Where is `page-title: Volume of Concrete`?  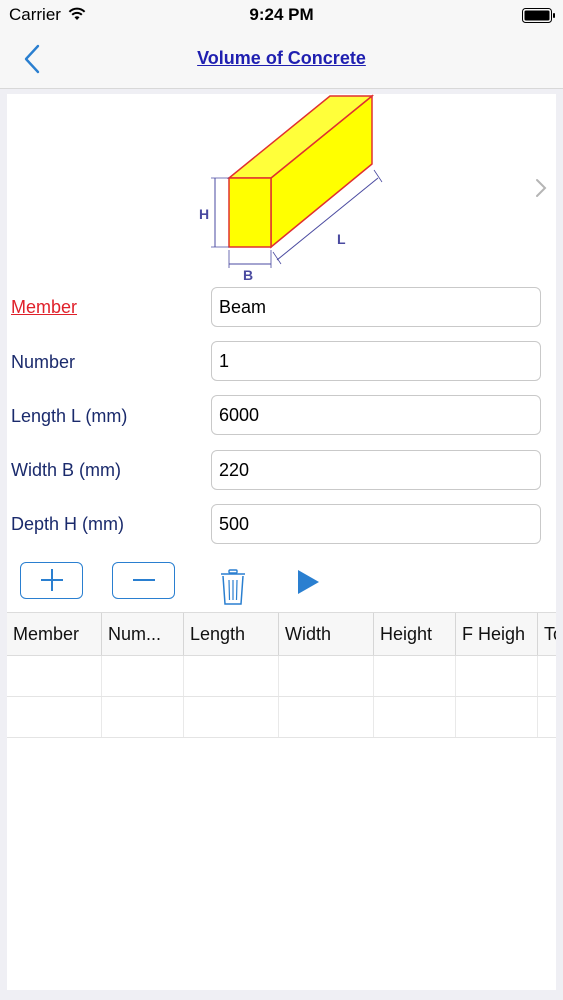
page-title: Volume of Concrete is located at coordinates (281, 58).